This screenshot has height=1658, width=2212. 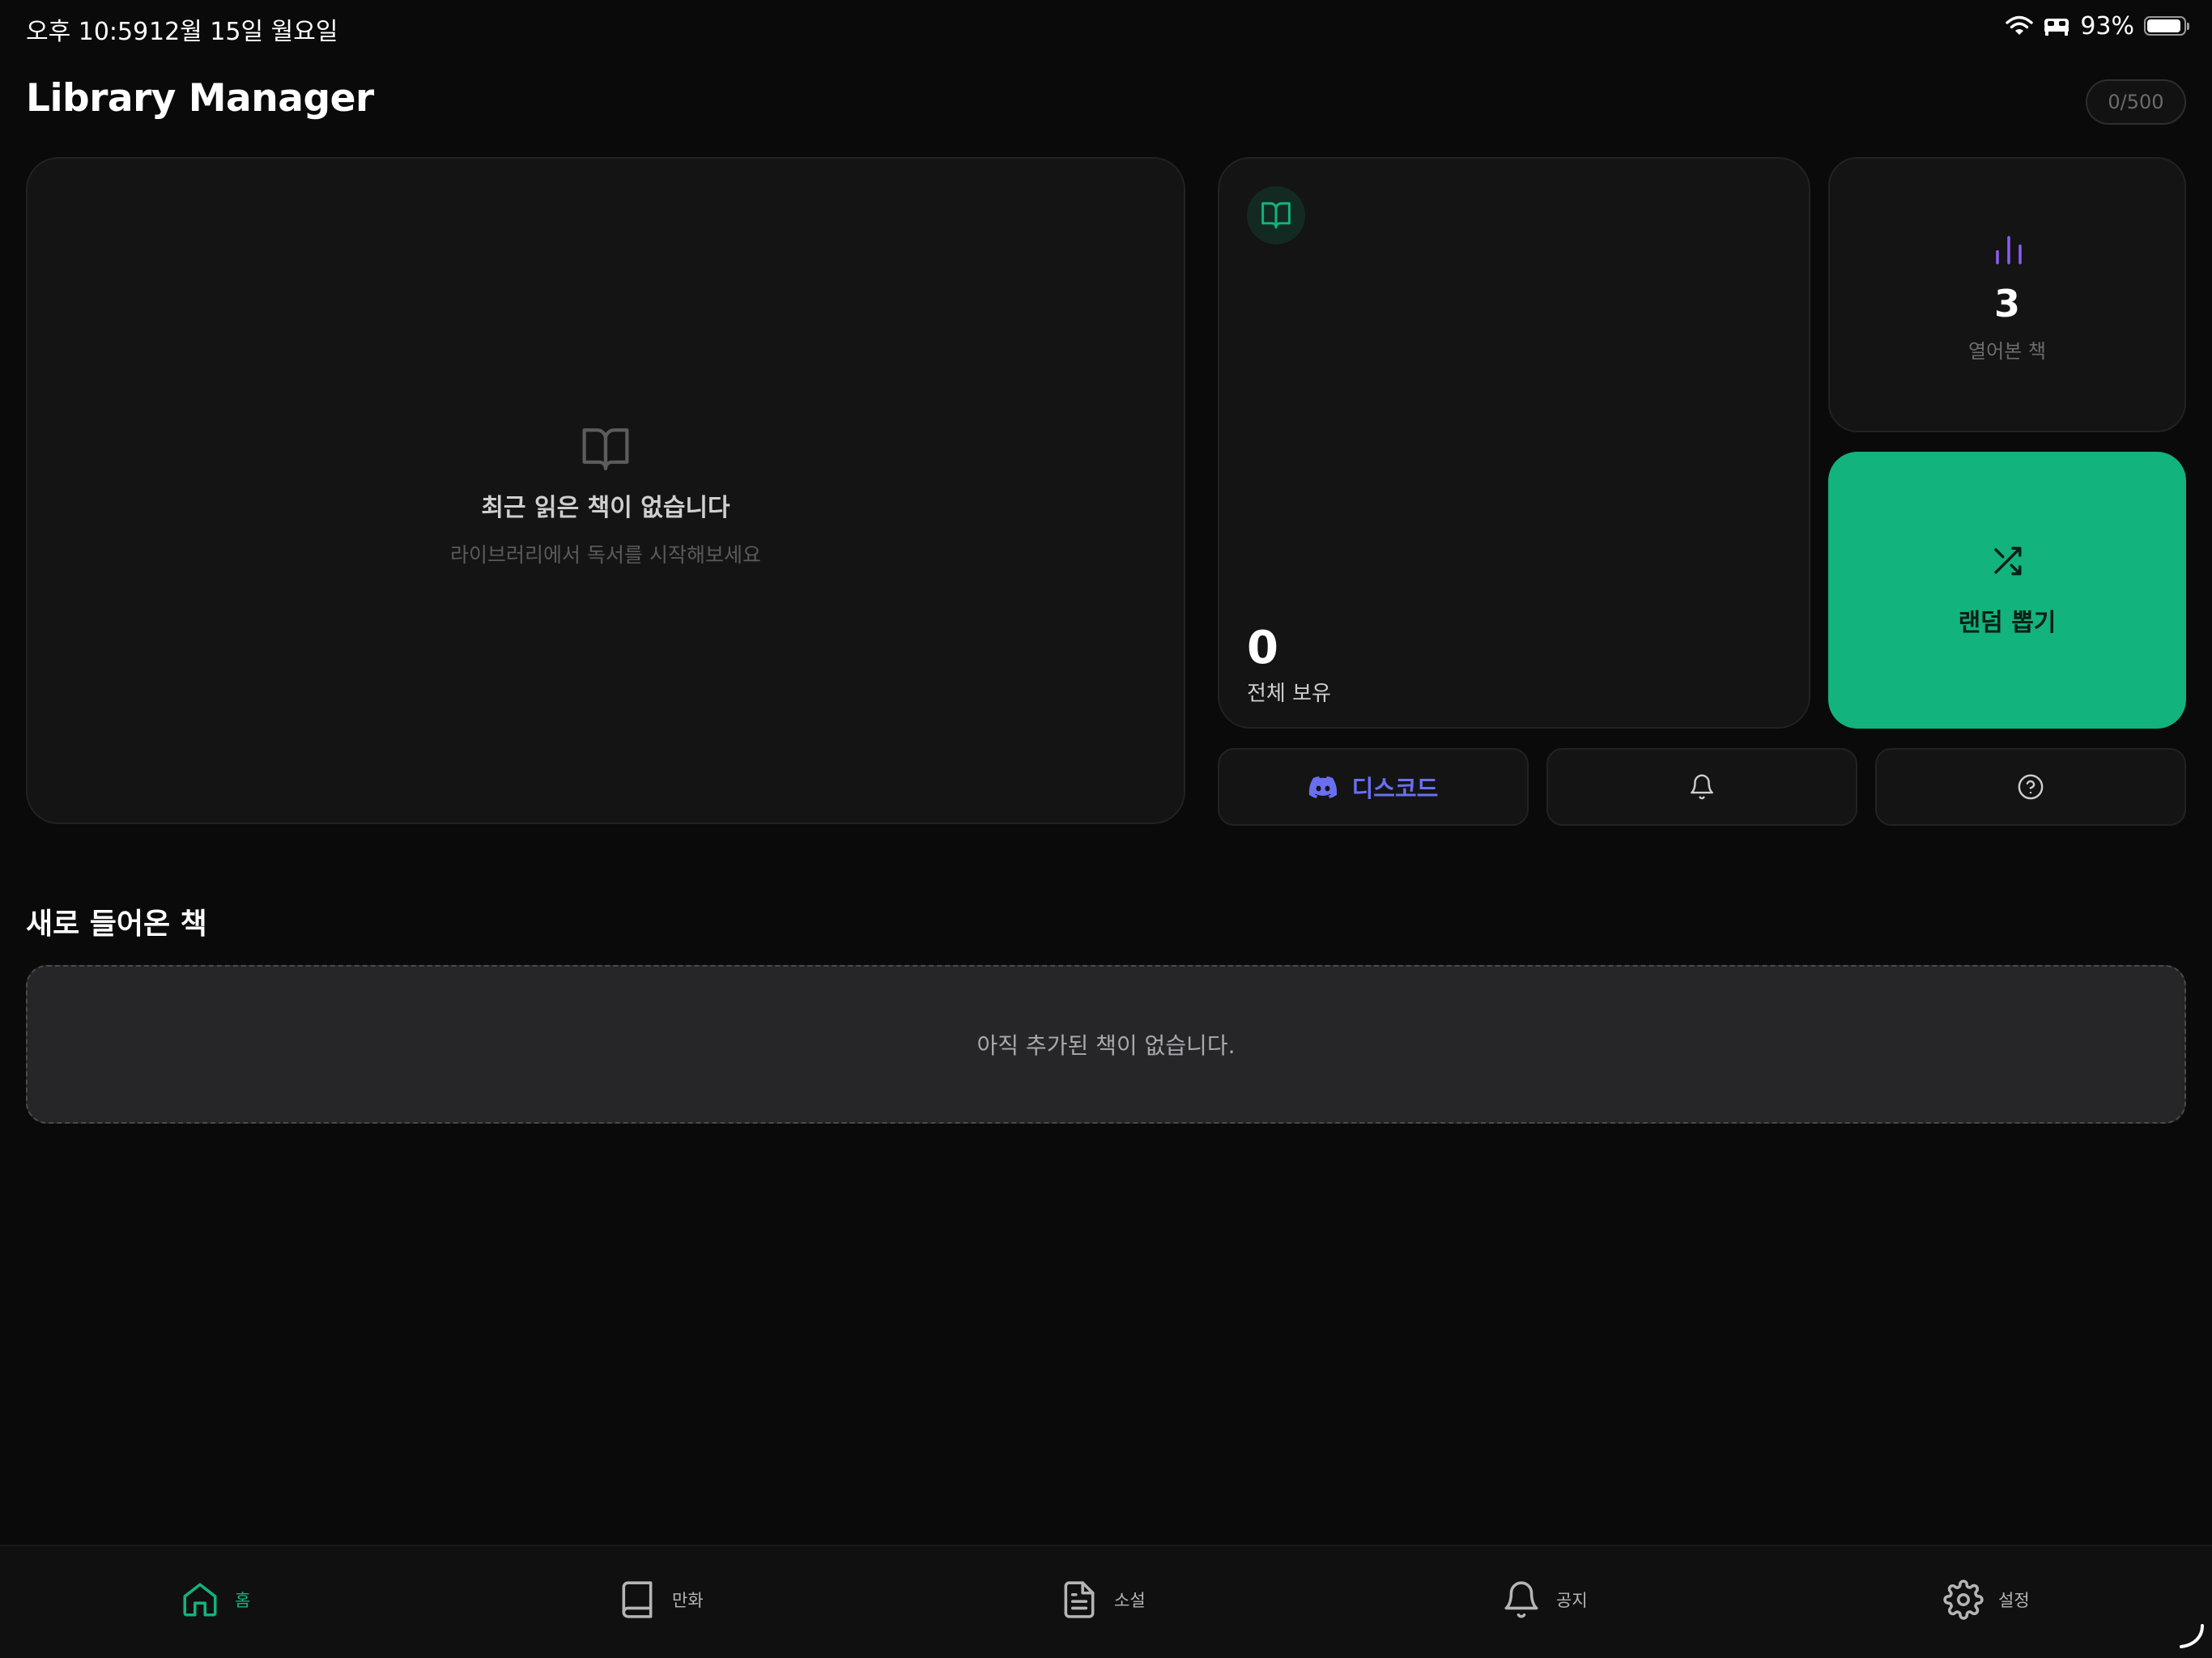 I want to click on recent-empty-subtitle: 라이브러리에서 독서를 시작해보세요, so click(x=606, y=555).